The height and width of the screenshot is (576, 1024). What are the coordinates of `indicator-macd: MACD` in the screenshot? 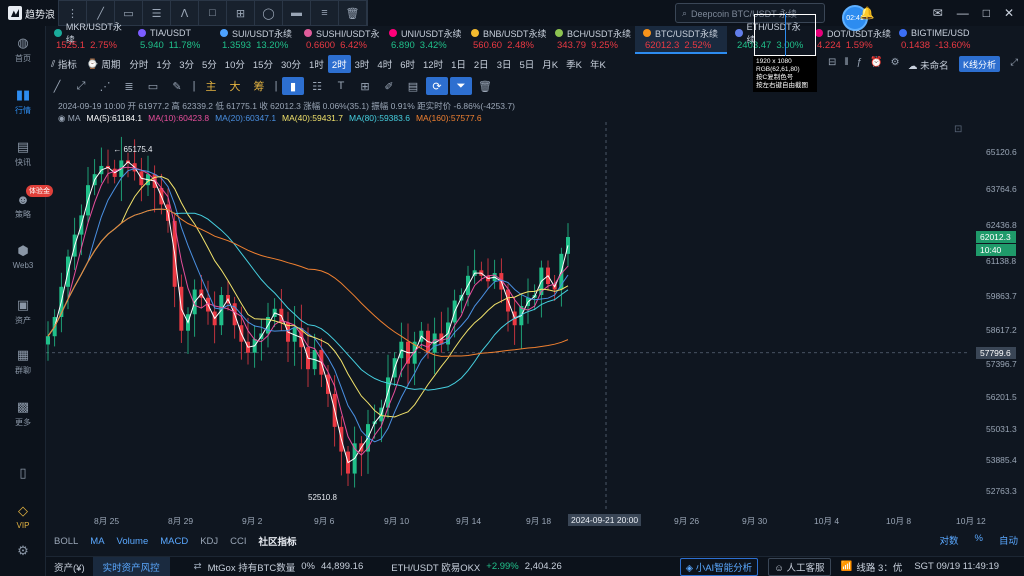 It's located at (174, 541).